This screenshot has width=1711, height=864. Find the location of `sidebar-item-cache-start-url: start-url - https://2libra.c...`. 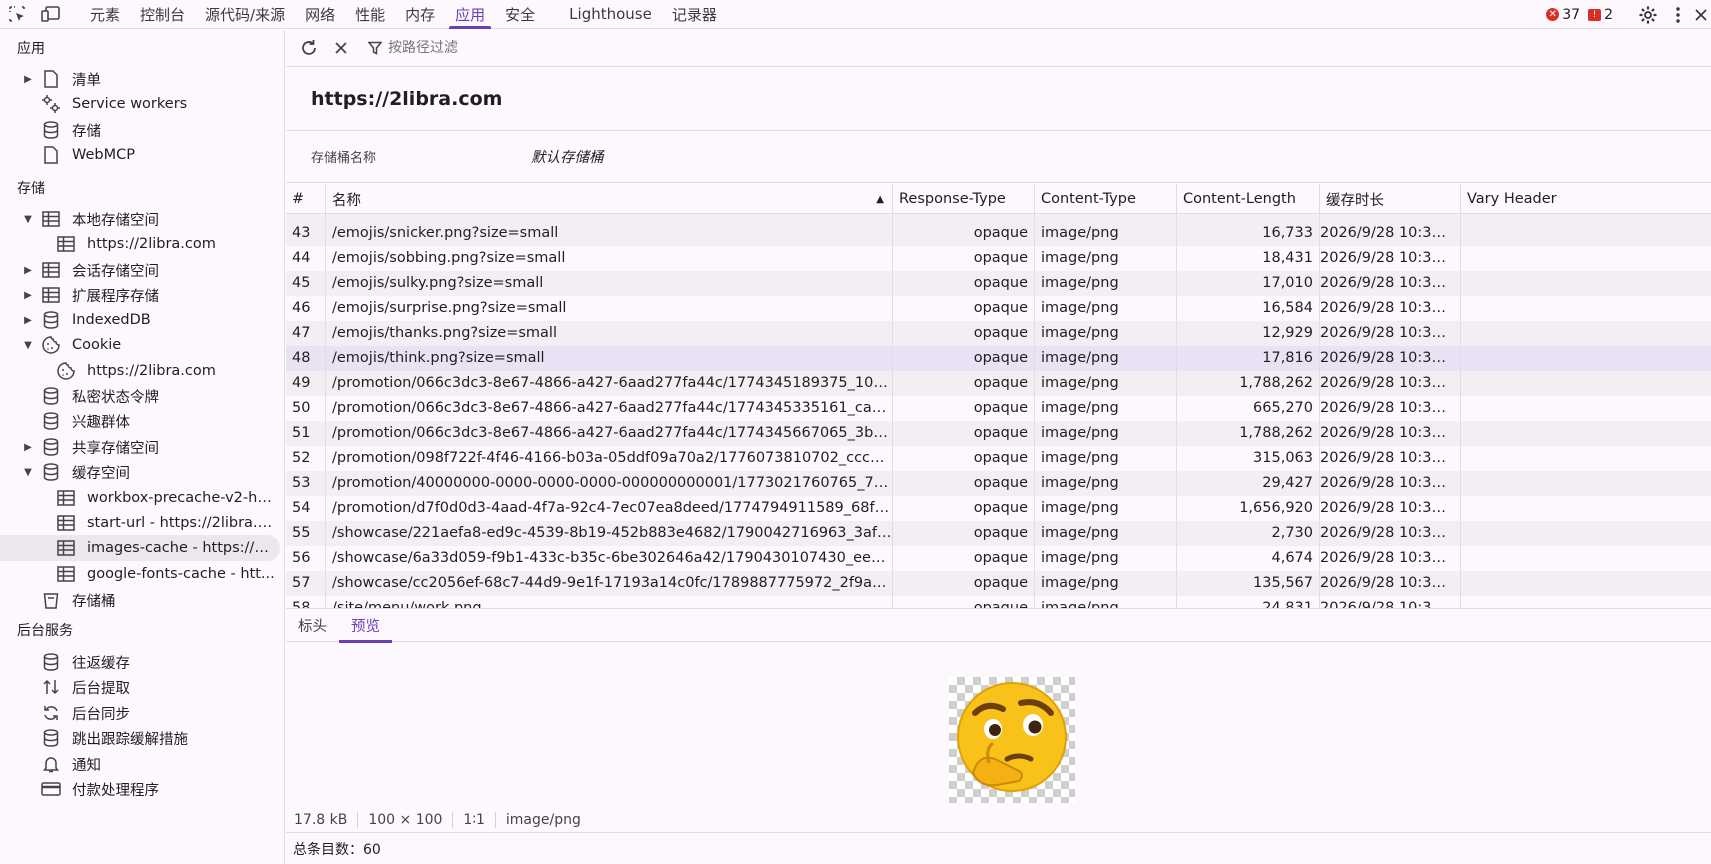

sidebar-item-cache-start-url: start-url - https://2libra.c... is located at coordinates (140, 523).